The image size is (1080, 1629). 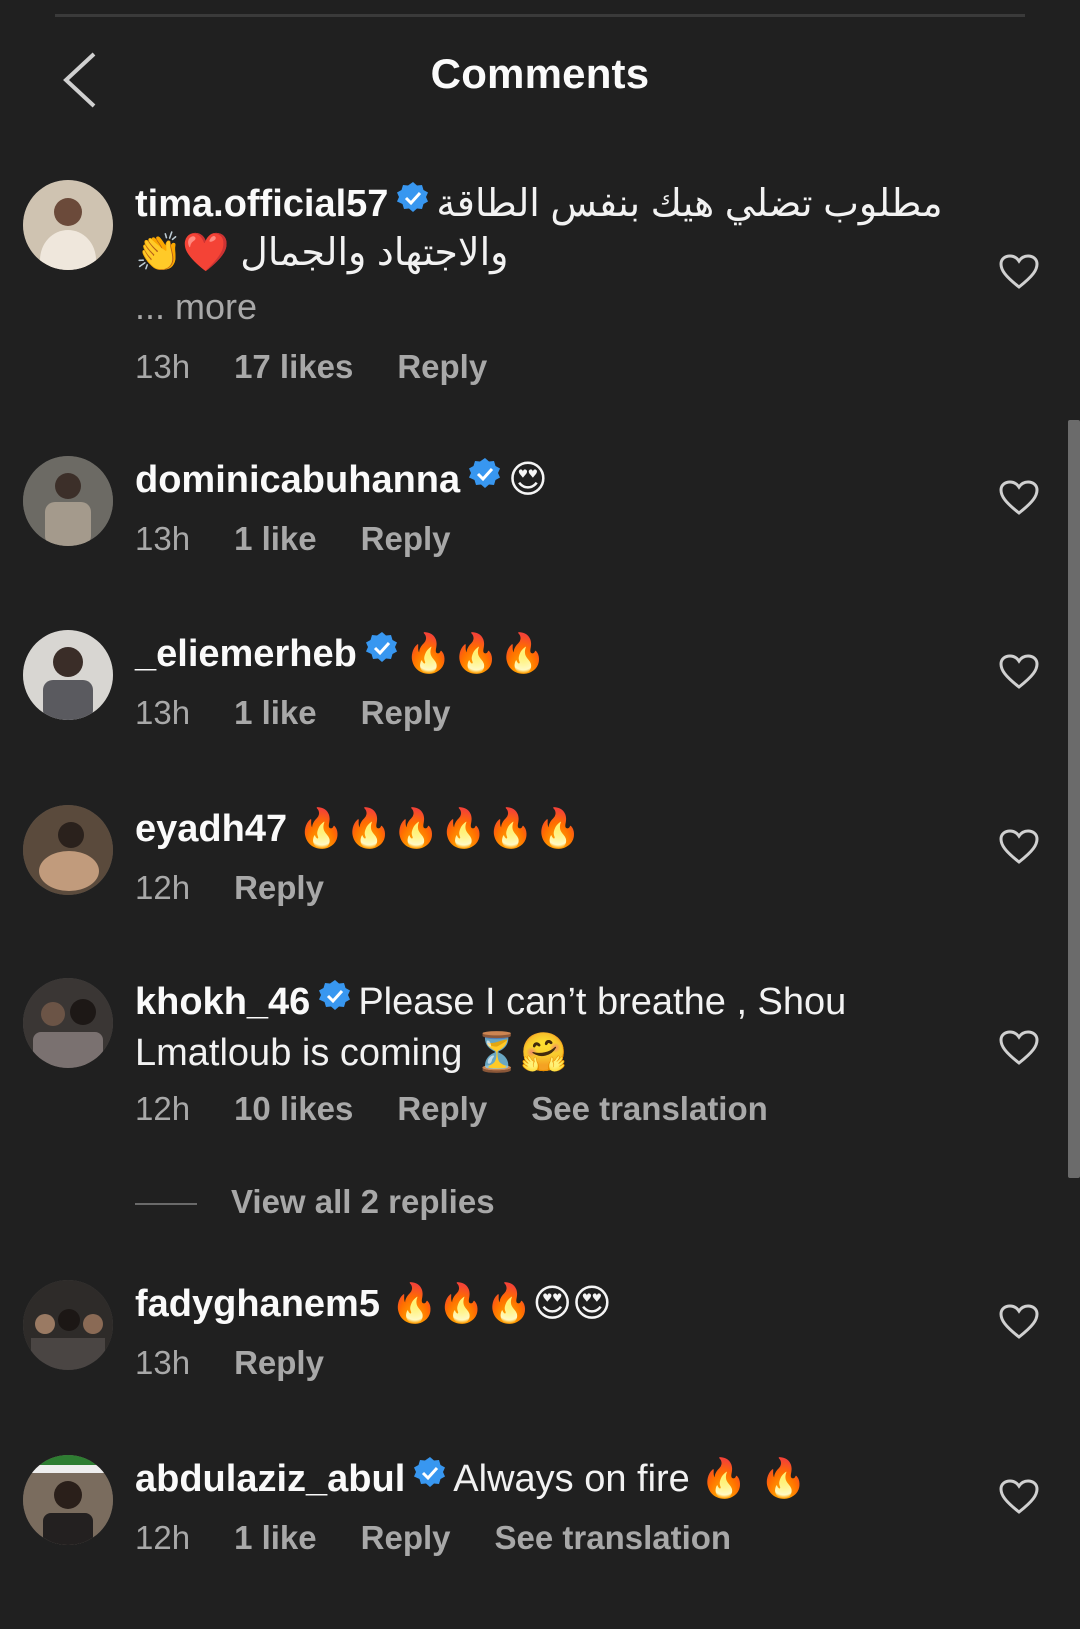 I want to click on replies-divider, so click(x=166, y=1204).